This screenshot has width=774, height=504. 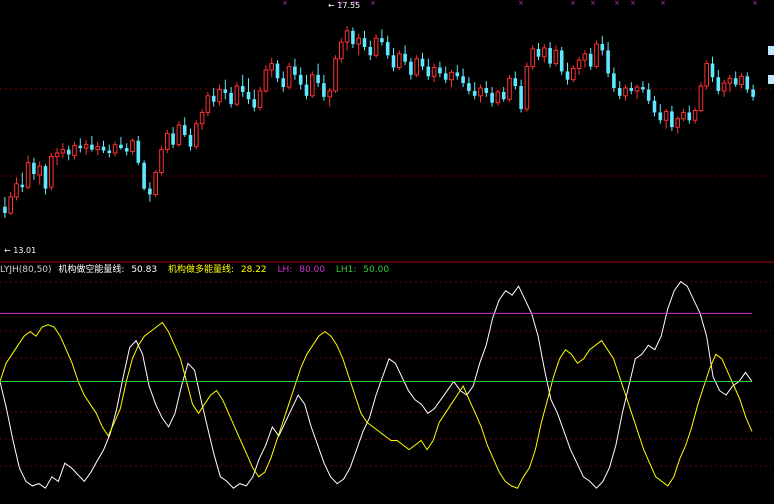 I want to click on legend-lh1-label: LH1:, so click(x=346, y=270).